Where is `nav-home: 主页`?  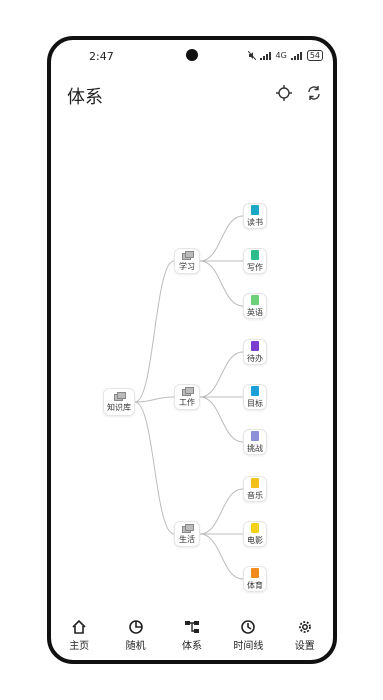 nav-home: 主页 is located at coordinates (79, 636).